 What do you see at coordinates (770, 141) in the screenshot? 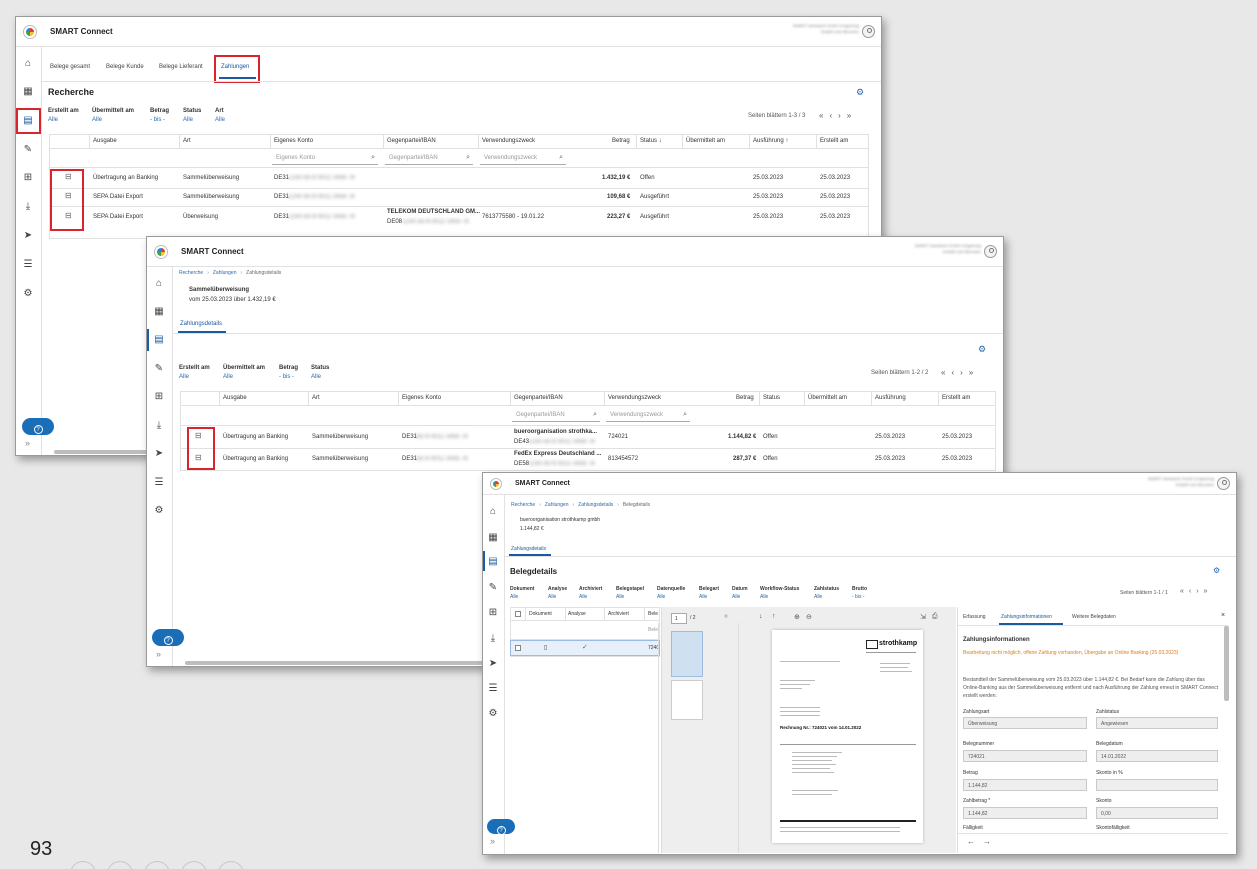
I see `col-ausfuehrung: Ausführung ↑` at bounding box center [770, 141].